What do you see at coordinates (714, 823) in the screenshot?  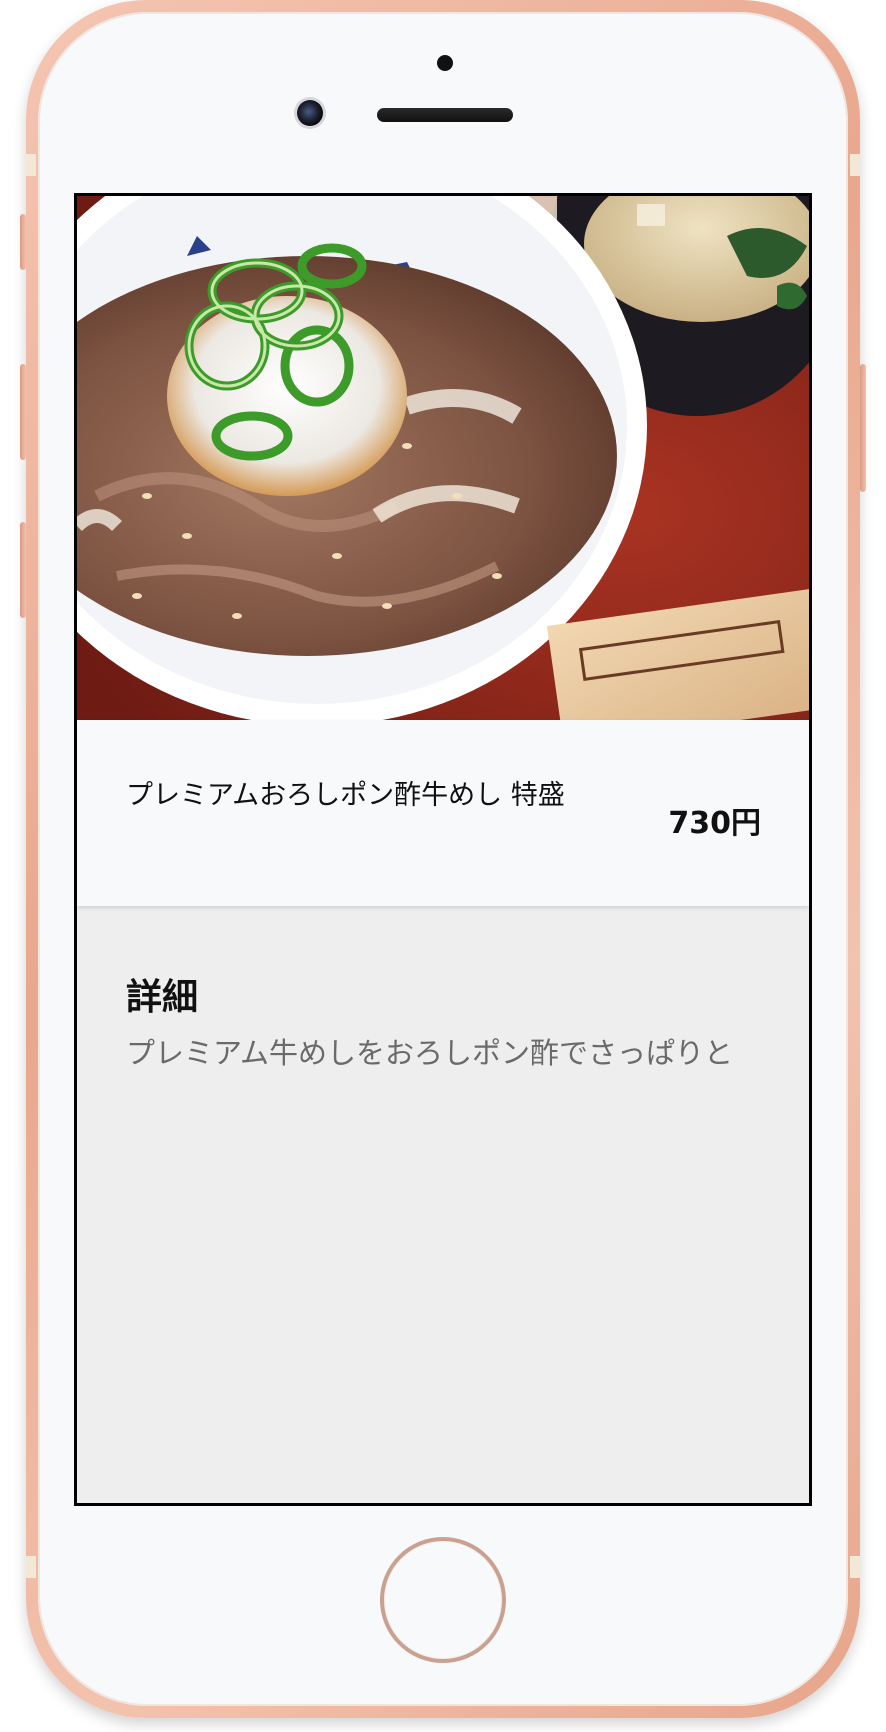 I see `menu-item-price: 730円` at bounding box center [714, 823].